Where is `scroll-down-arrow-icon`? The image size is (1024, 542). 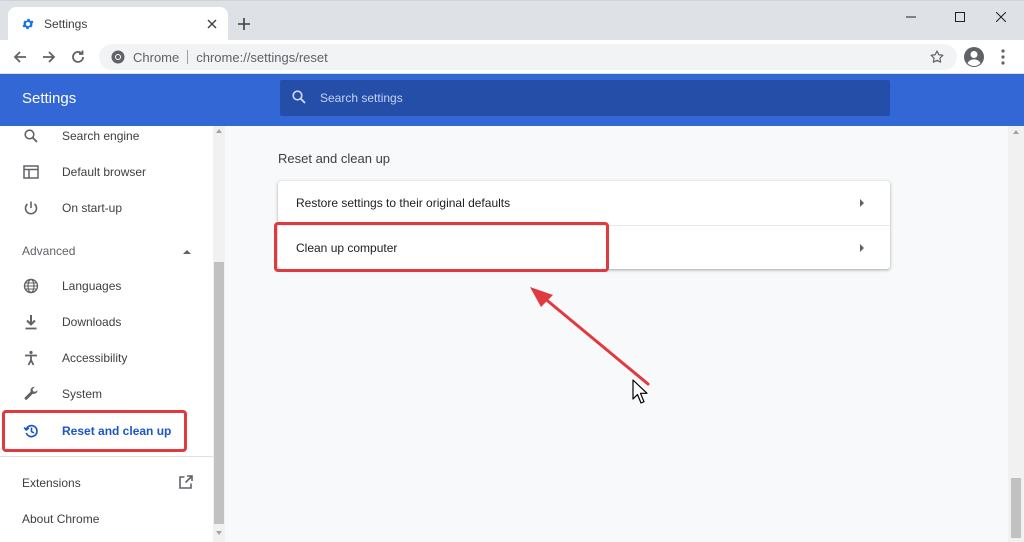
scroll-down-arrow-icon is located at coordinates (219, 533).